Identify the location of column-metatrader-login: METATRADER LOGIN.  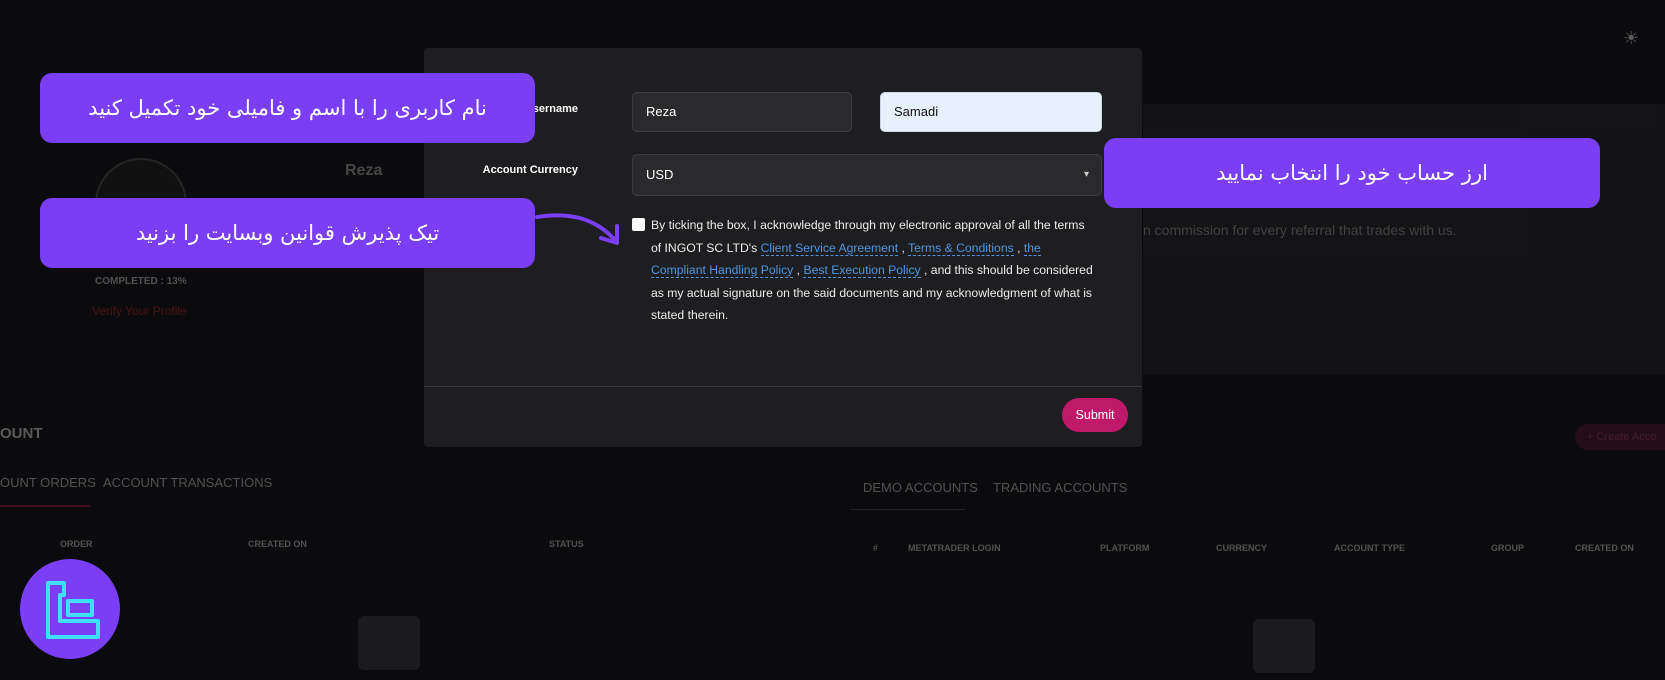
(954, 548).